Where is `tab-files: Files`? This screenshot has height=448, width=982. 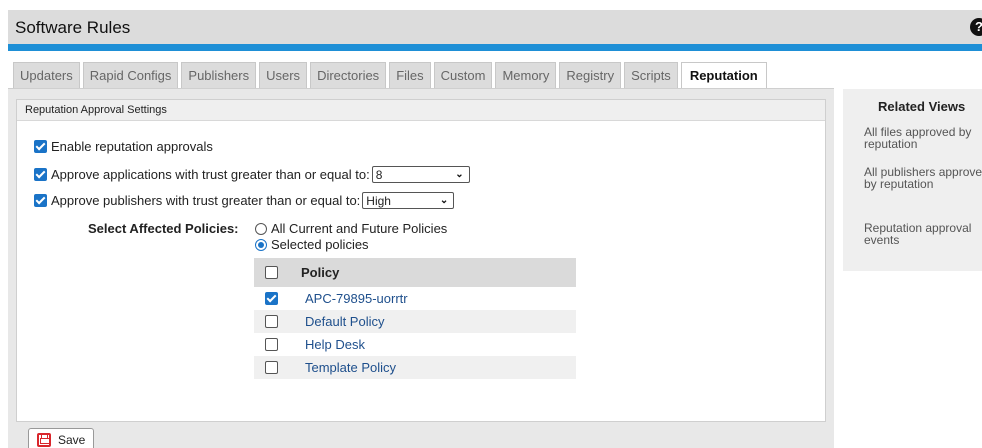 tab-files: Files is located at coordinates (410, 75).